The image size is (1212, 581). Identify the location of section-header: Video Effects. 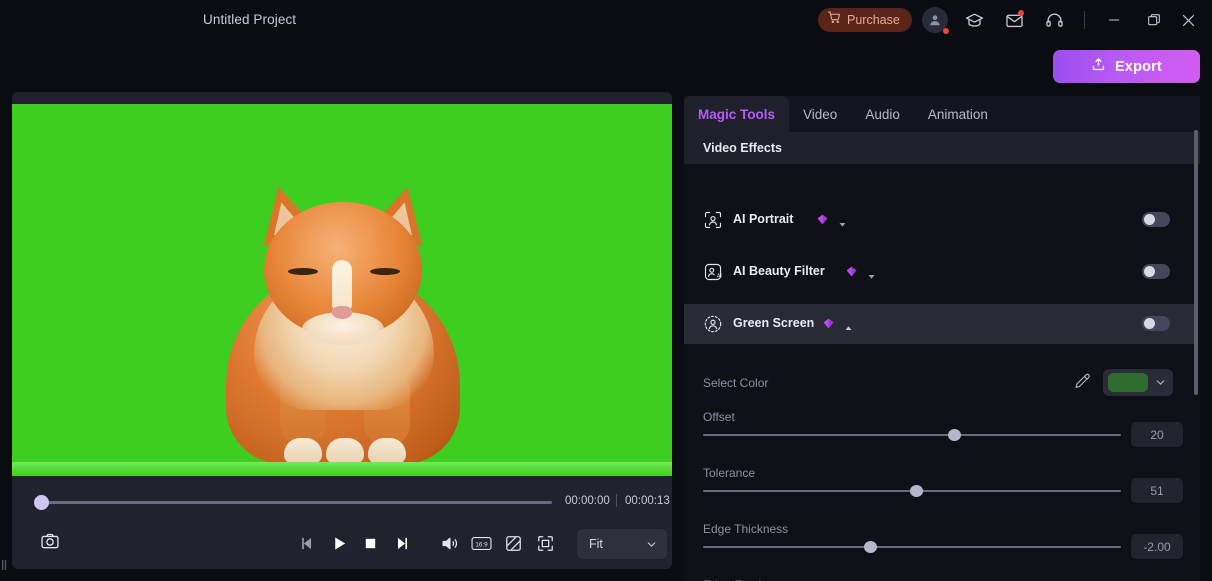
(942, 148).